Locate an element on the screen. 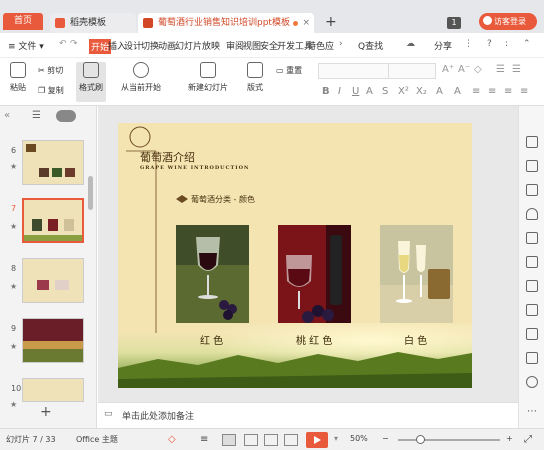 The height and width of the screenshot is (450, 544). settings-icon: : is located at coordinates (506, 44).